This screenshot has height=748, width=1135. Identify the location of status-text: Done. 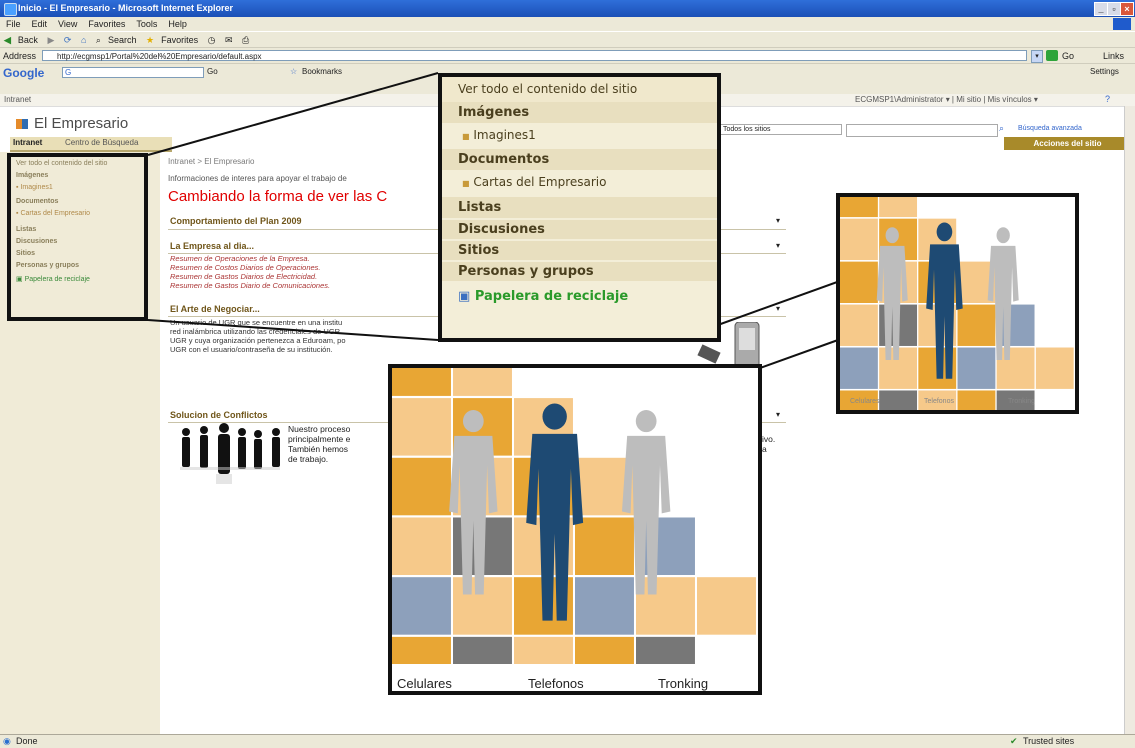
(27, 741).